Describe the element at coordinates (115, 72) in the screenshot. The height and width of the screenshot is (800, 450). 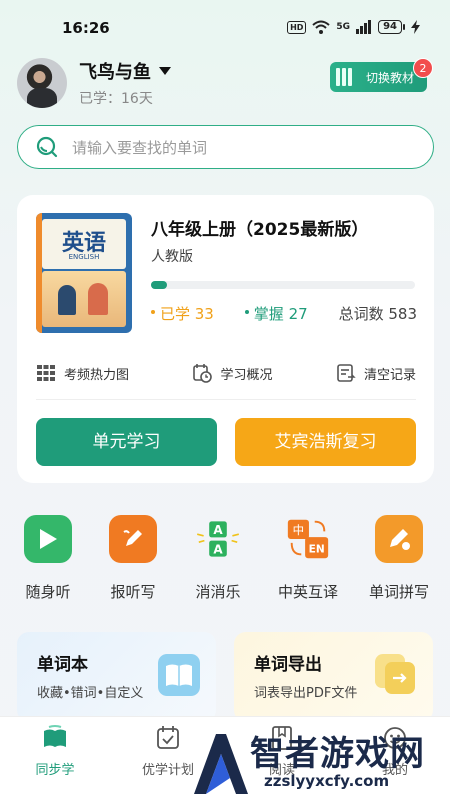
I see `username: 飞鸟与鱼` at that location.